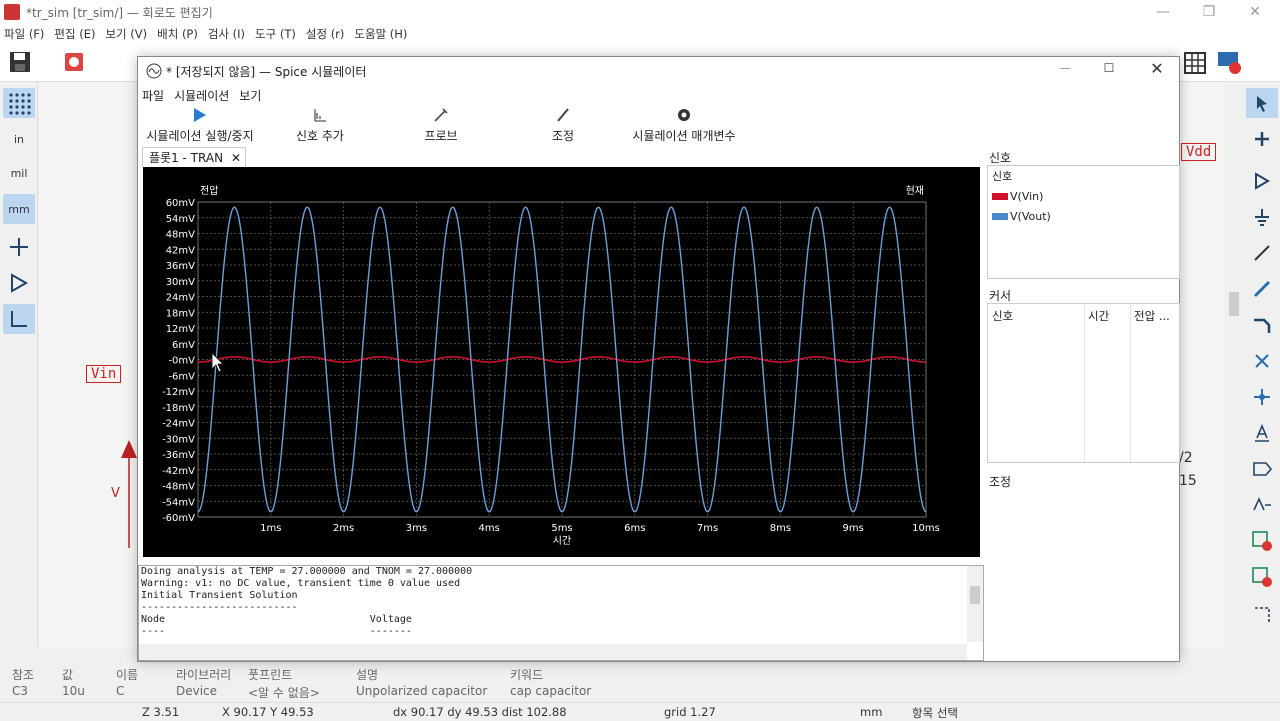  What do you see at coordinates (380, 34) in the screenshot?
I see `menu-help: 도움말 (H)` at bounding box center [380, 34].